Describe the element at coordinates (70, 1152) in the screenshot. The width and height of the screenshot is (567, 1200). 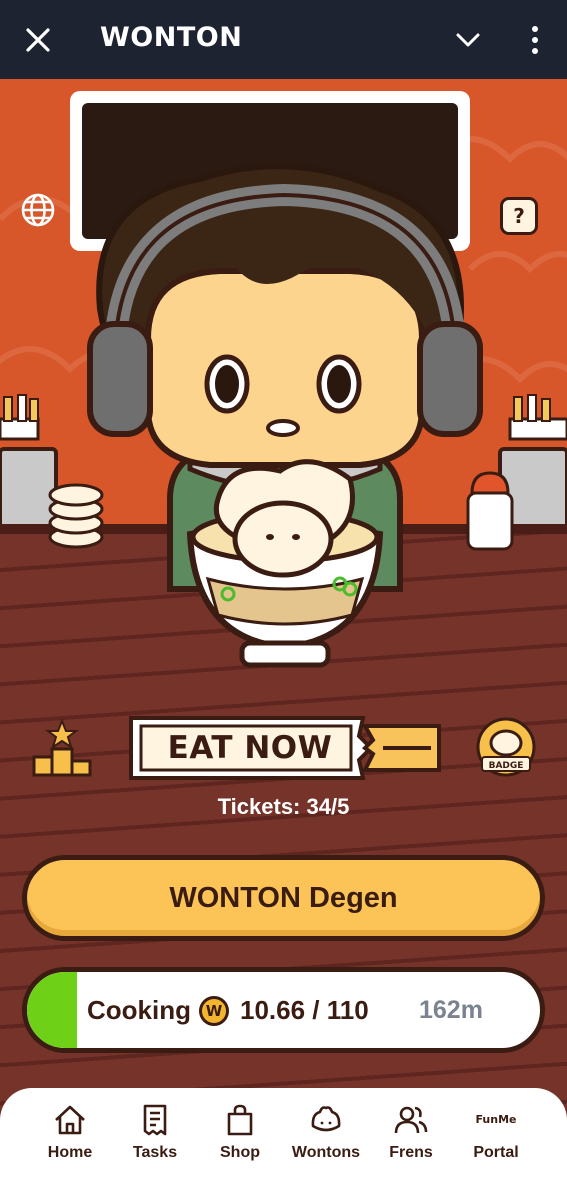
I see `nav-label-home: Home` at that location.